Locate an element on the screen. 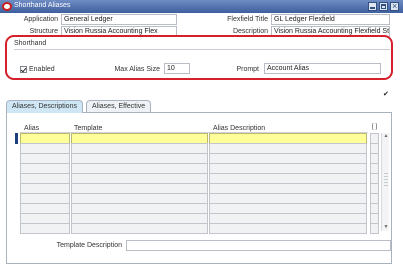 This screenshot has width=403, height=266. table-scrollbar: ▲ ▼ is located at coordinates (385, 182).